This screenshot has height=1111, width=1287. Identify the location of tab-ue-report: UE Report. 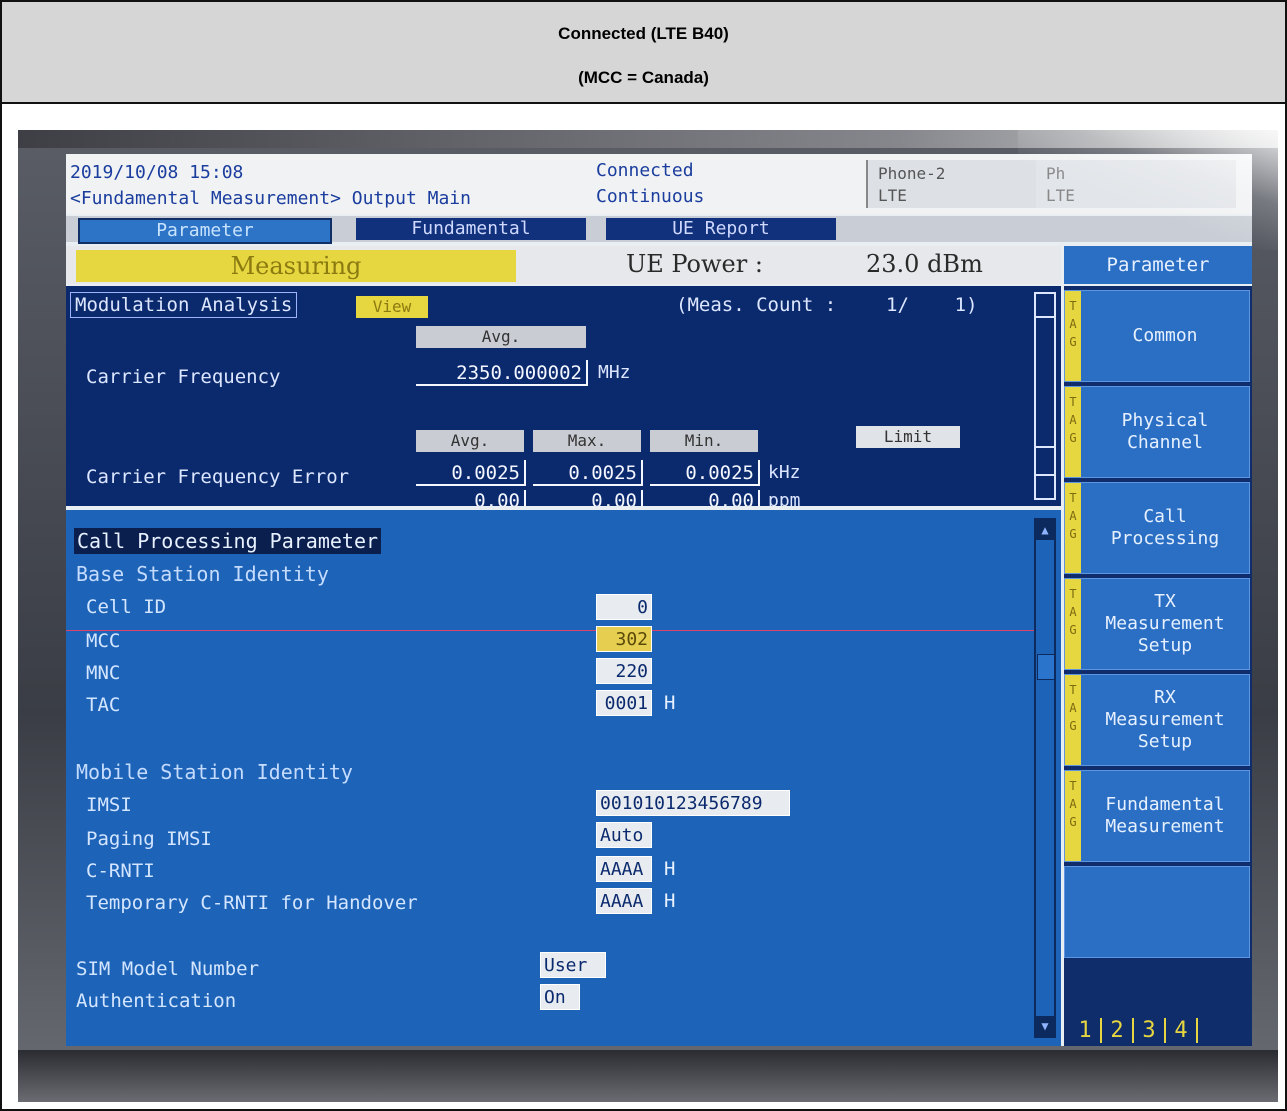
(721, 229).